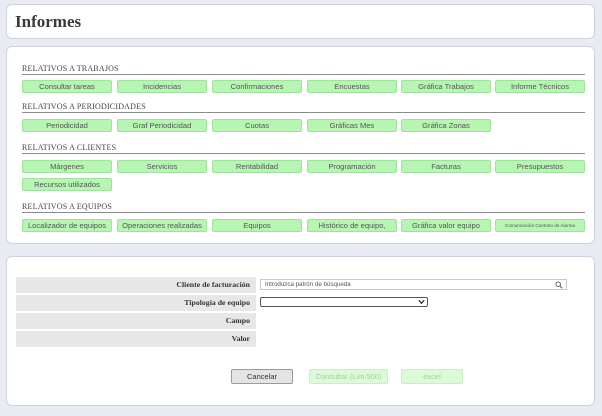 This screenshot has height=416, width=602. What do you see at coordinates (257, 166) in the screenshot?
I see `report-button-rentabilidad: Rentabilidad` at bounding box center [257, 166].